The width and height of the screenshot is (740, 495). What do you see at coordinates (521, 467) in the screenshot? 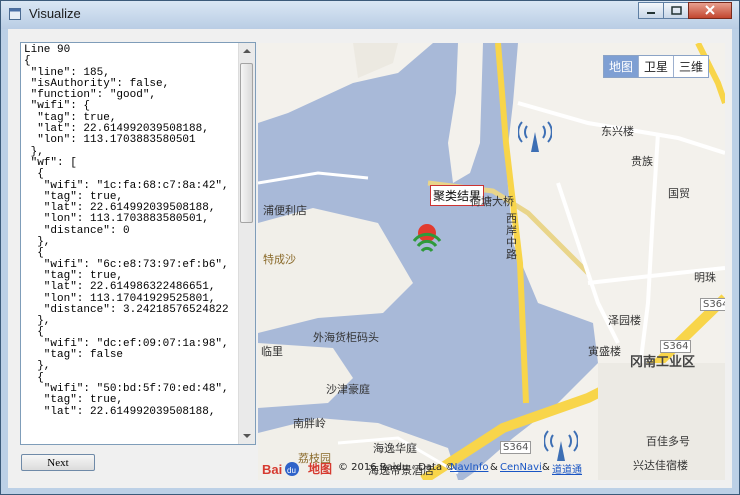
I see `cennavi-link: CenNavi` at bounding box center [521, 467].